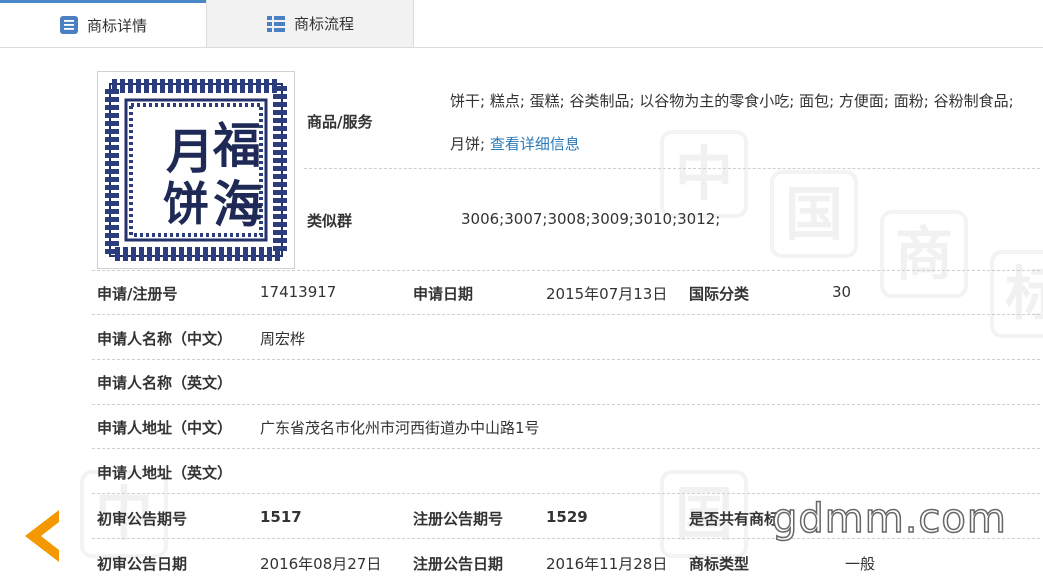 Image resolution: width=1043 pixels, height=582 pixels. What do you see at coordinates (889, 519) in the screenshot?
I see `site-watermark: gdmm.com` at bounding box center [889, 519].